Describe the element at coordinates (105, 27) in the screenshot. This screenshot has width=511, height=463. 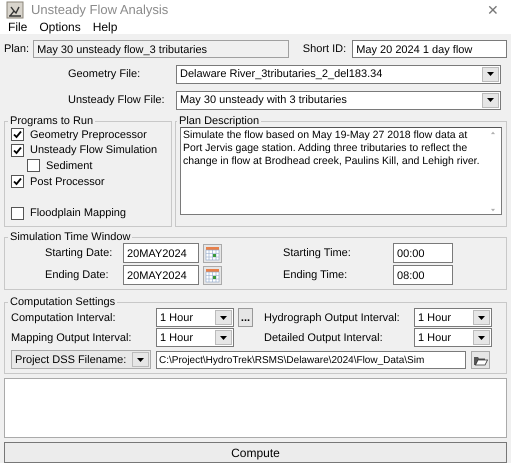
I see `menu-item: Help` at that location.